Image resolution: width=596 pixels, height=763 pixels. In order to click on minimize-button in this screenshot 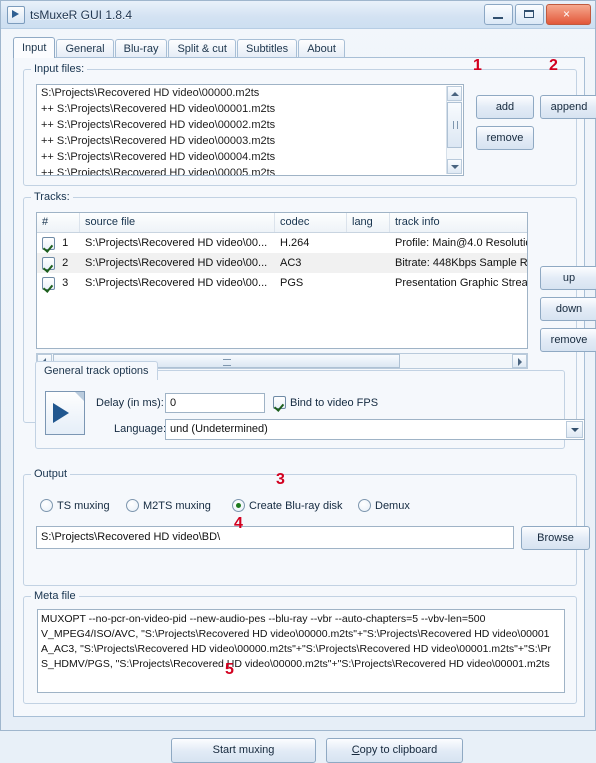, I will do `click(498, 14)`.